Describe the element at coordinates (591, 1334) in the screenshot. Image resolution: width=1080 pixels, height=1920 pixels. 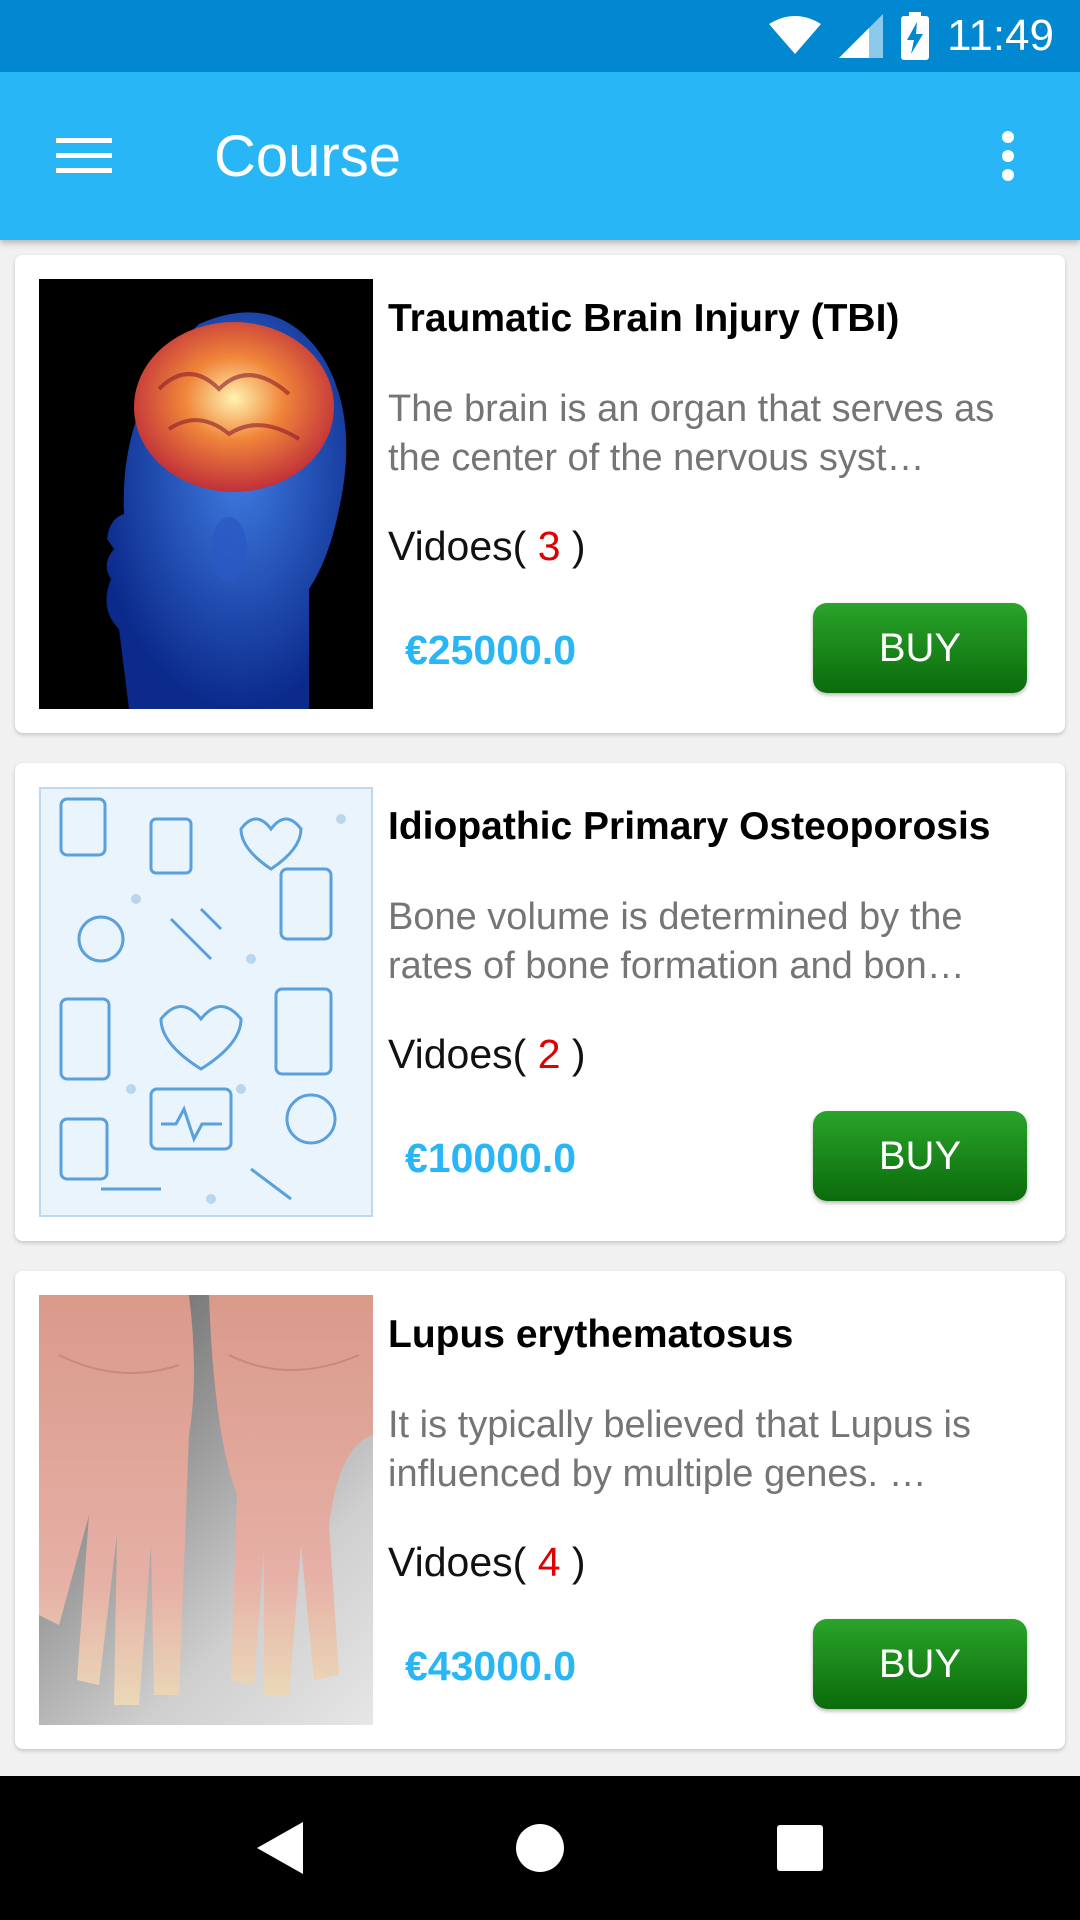
I see `course-title: Lupus erythematosus` at that location.